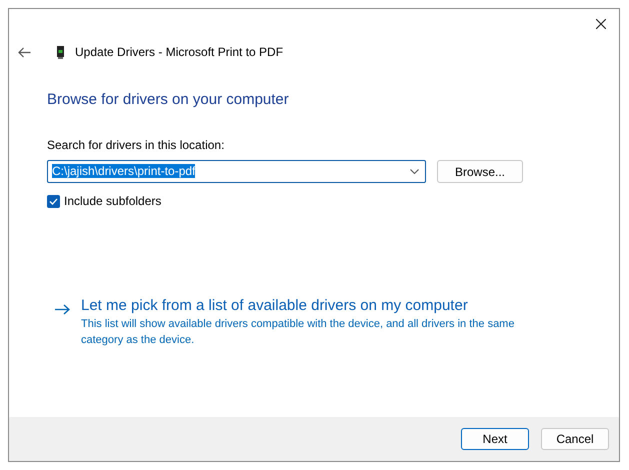  Describe the element at coordinates (601, 24) in the screenshot. I see `close-icon` at that location.